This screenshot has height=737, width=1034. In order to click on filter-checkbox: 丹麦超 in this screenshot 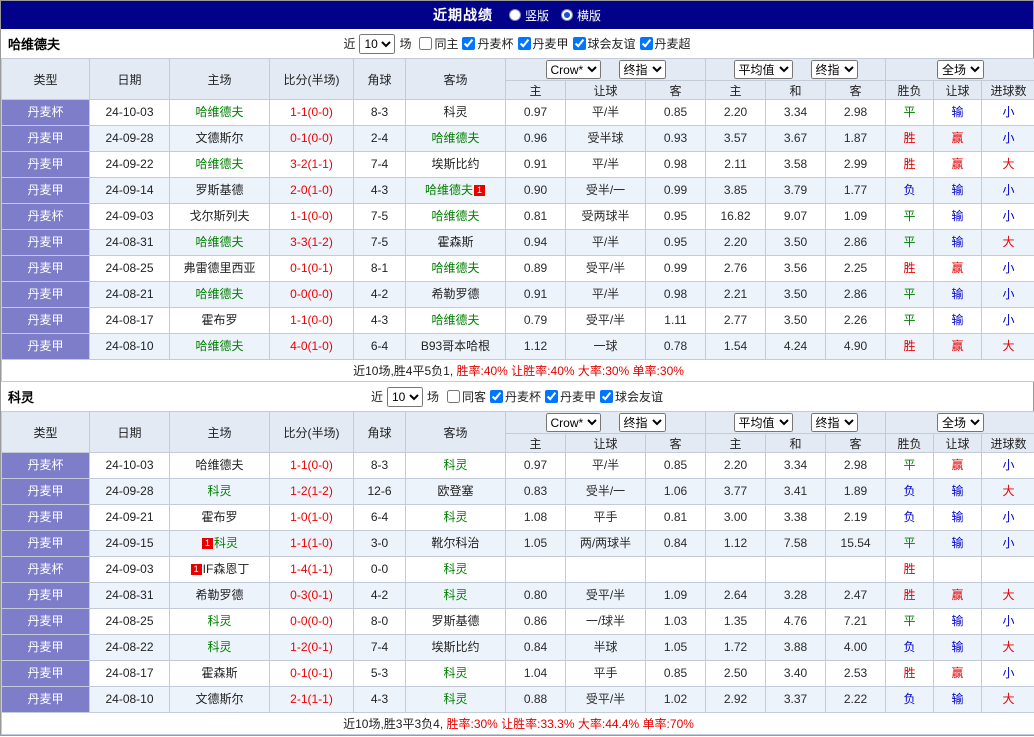, I will do `click(665, 43)`.